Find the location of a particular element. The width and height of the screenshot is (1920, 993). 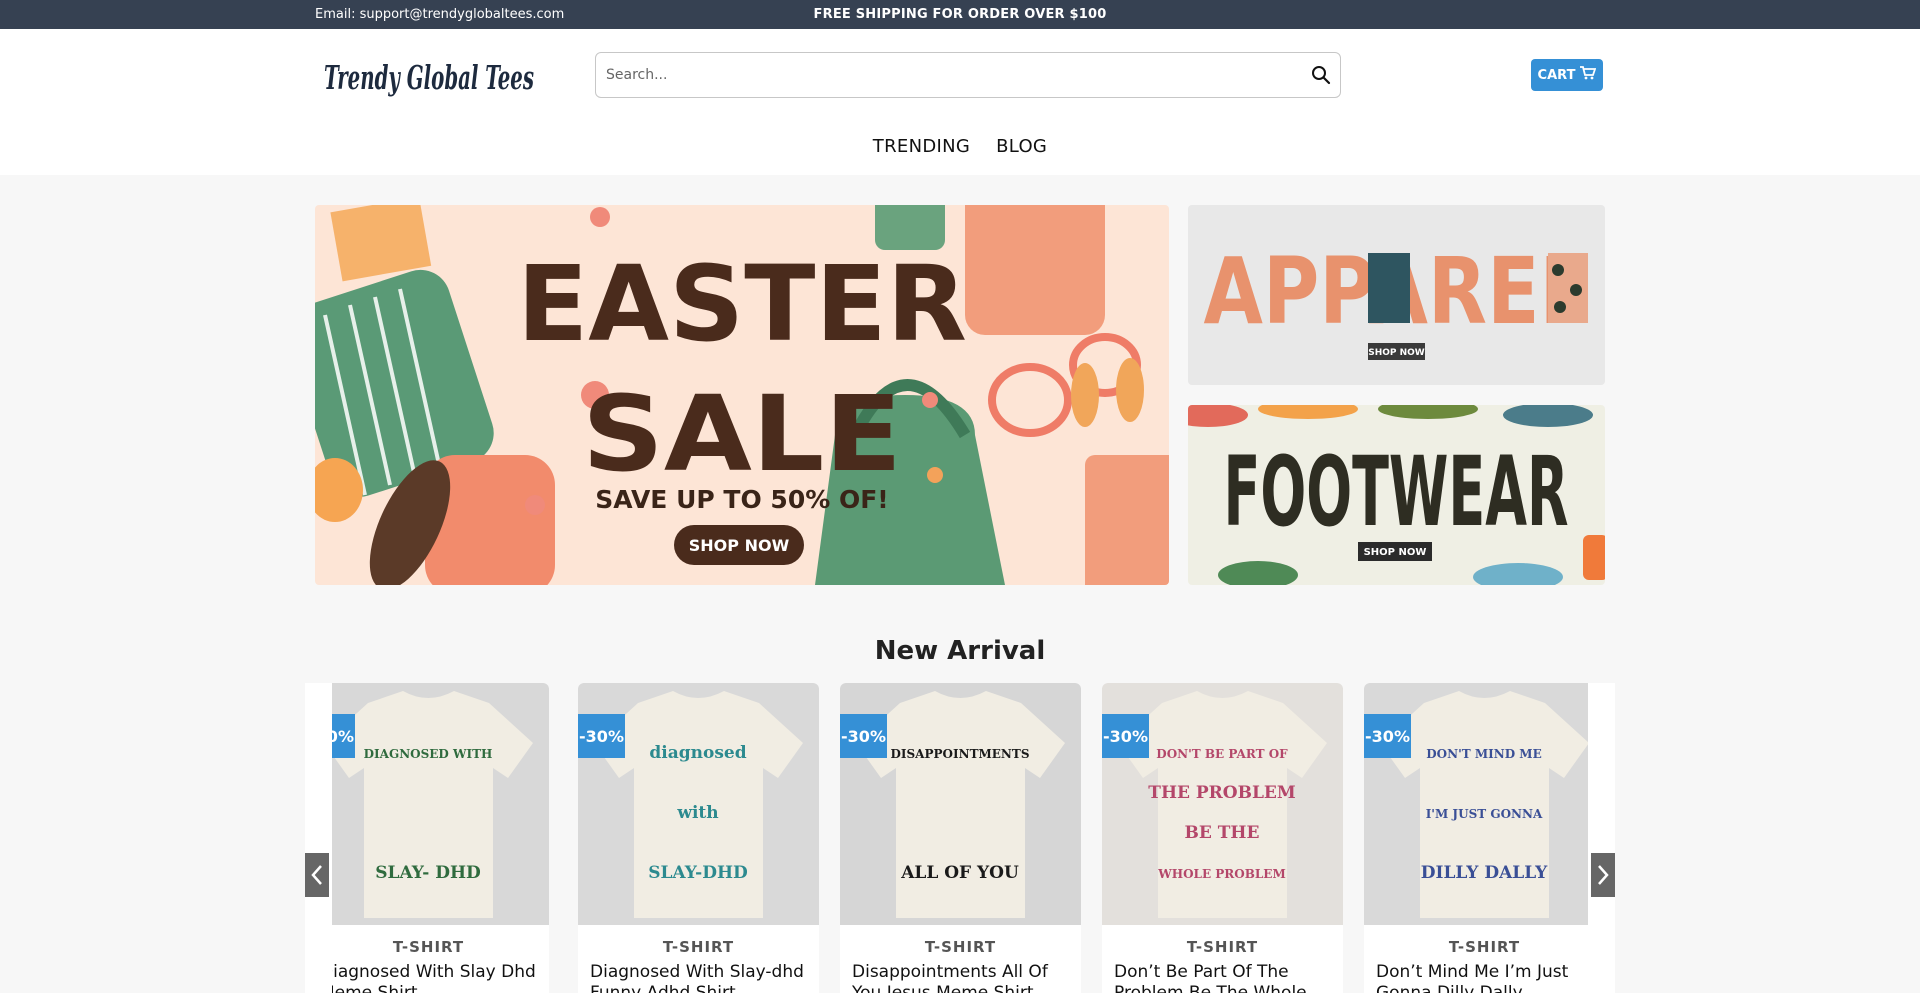

cart-icon is located at coordinates (1588, 75).